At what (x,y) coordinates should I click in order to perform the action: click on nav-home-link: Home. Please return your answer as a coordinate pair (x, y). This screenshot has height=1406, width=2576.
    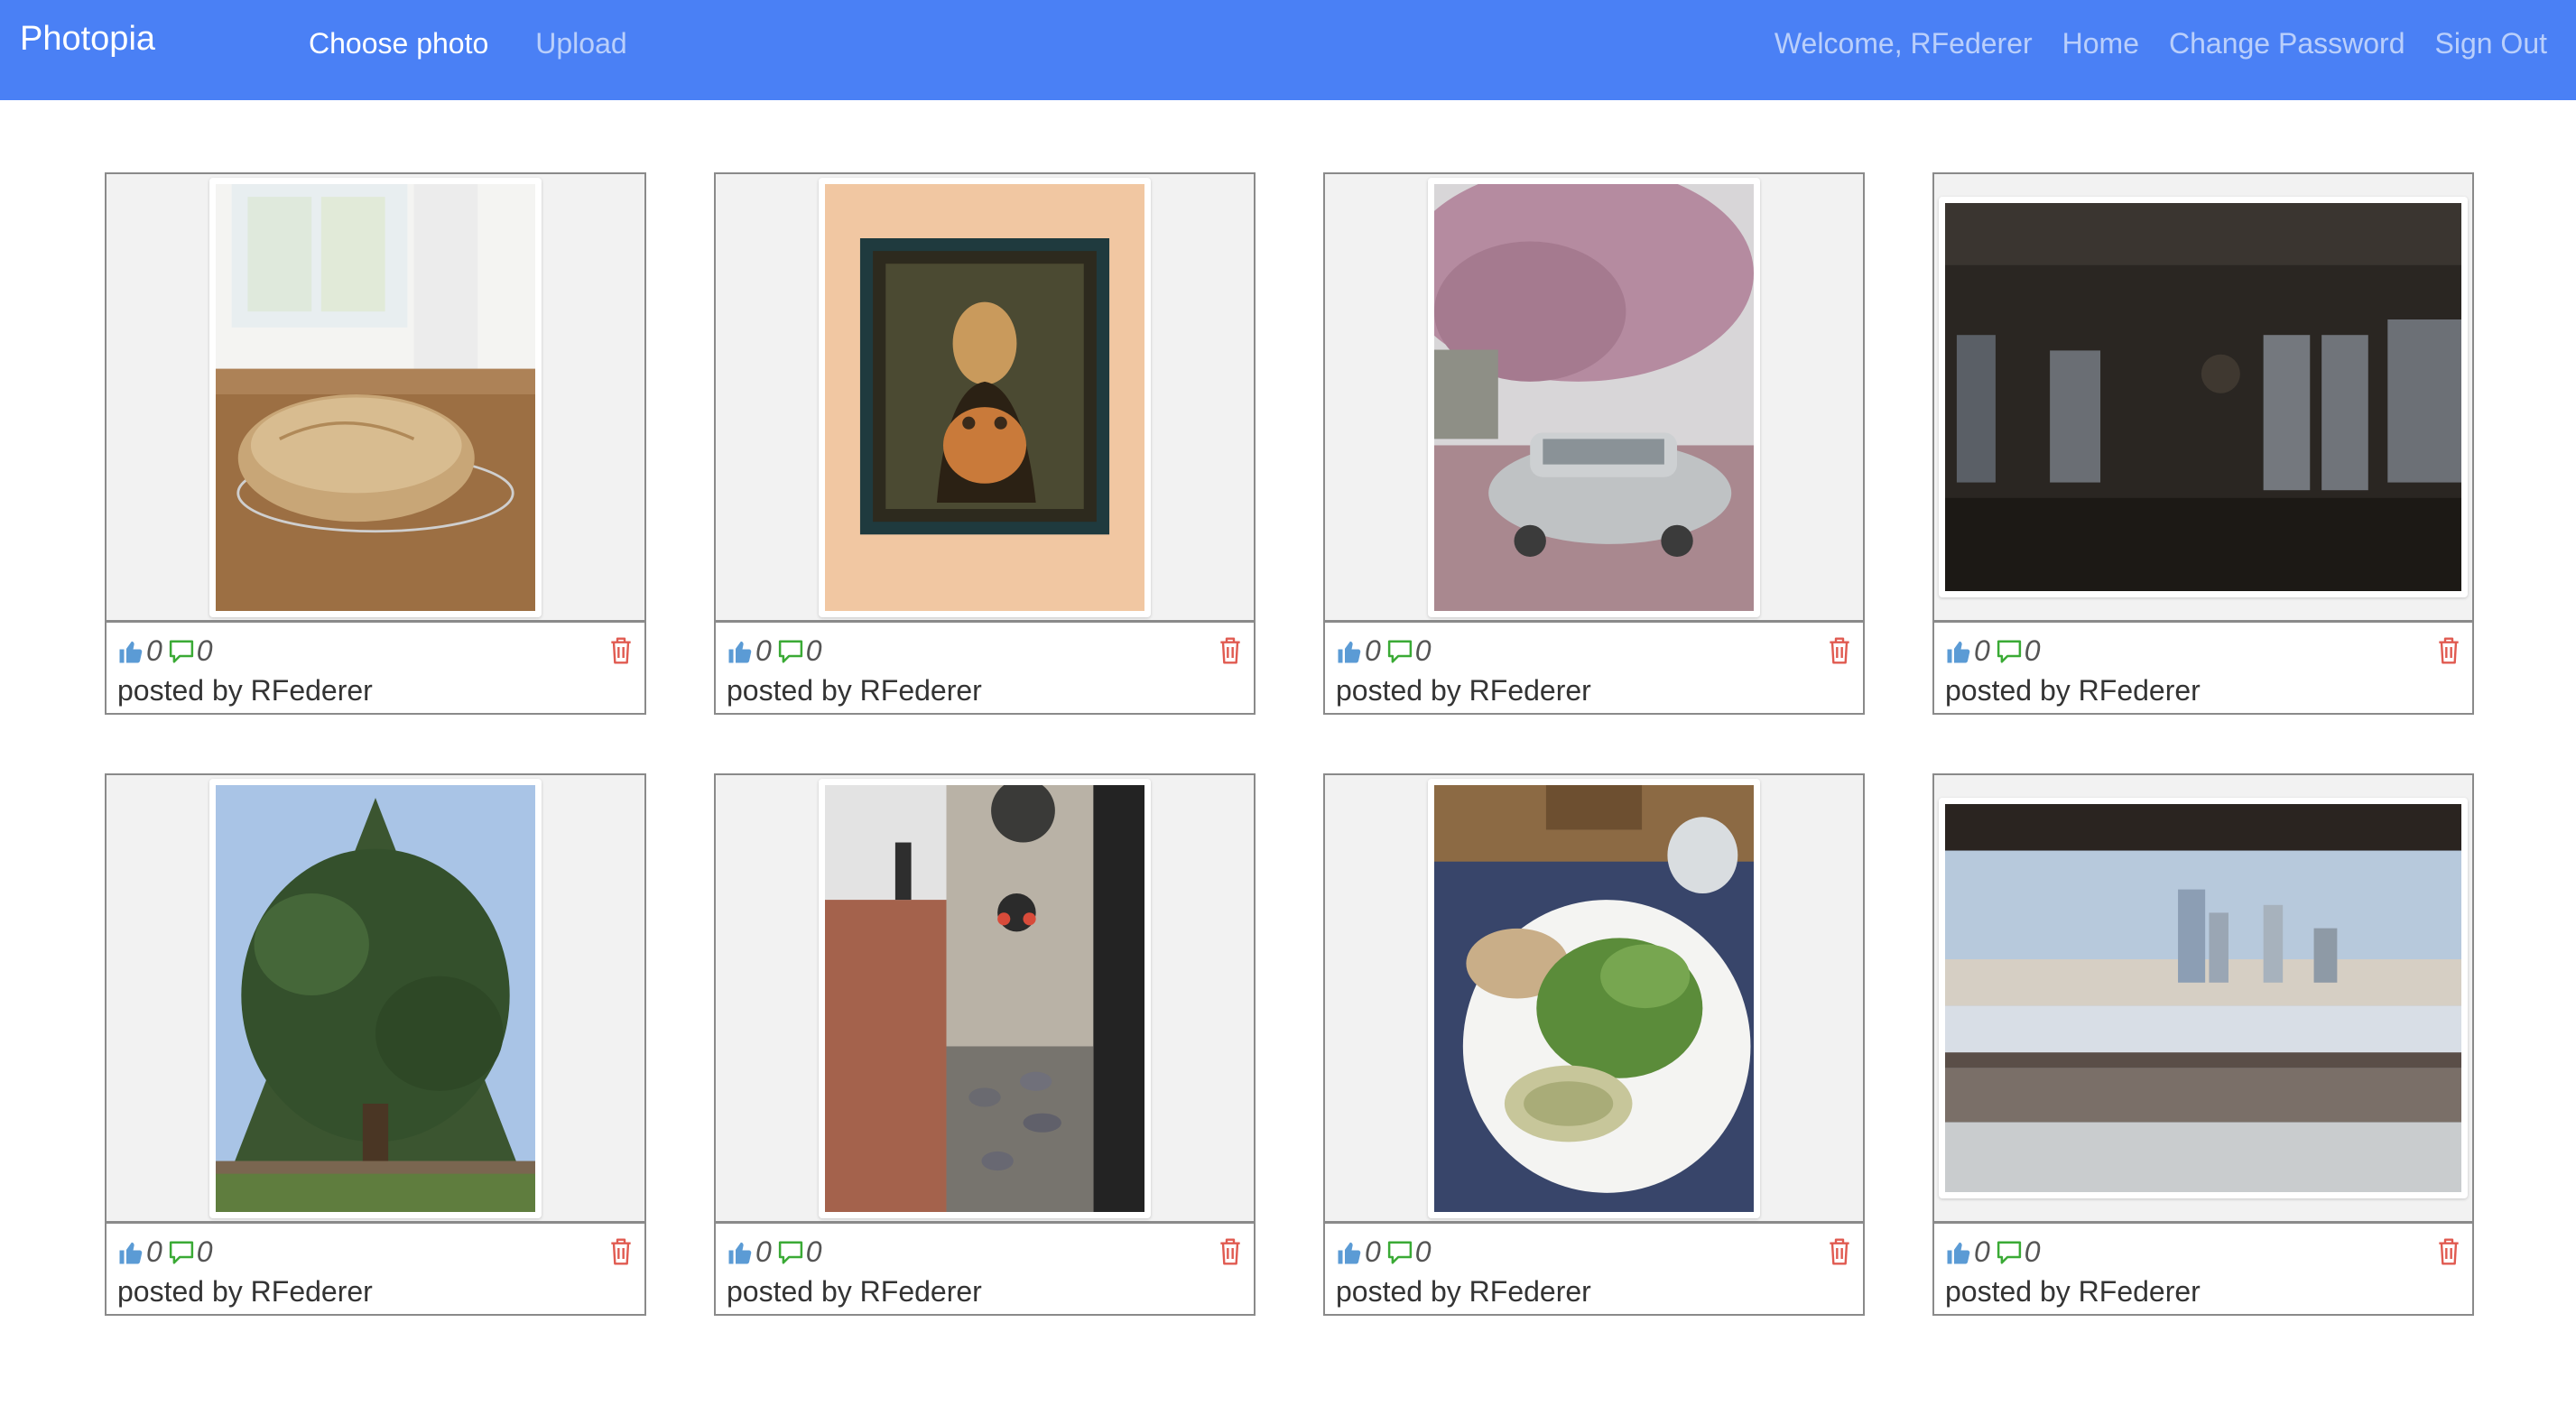
    Looking at the image, I should click on (2100, 43).